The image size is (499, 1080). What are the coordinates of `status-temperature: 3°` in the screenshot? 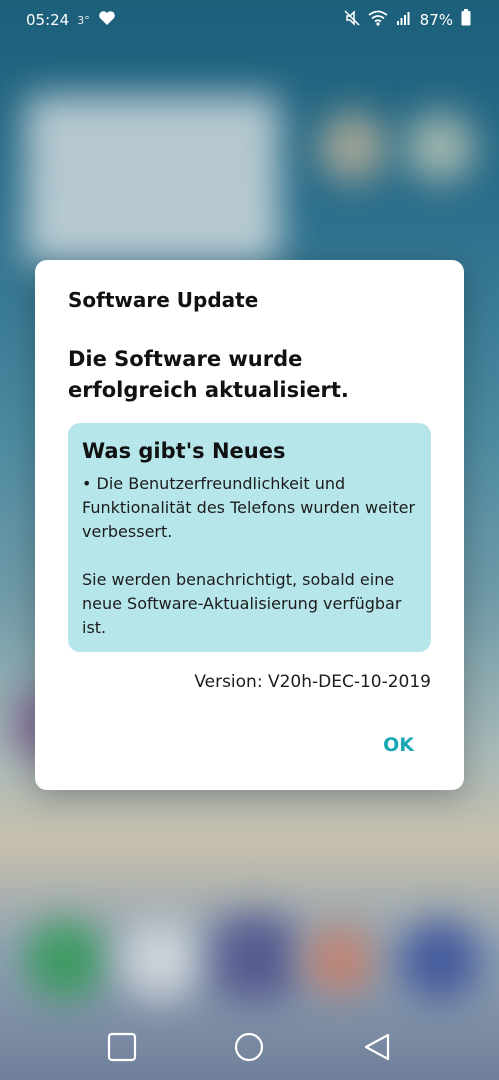 It's located at (83, 20).